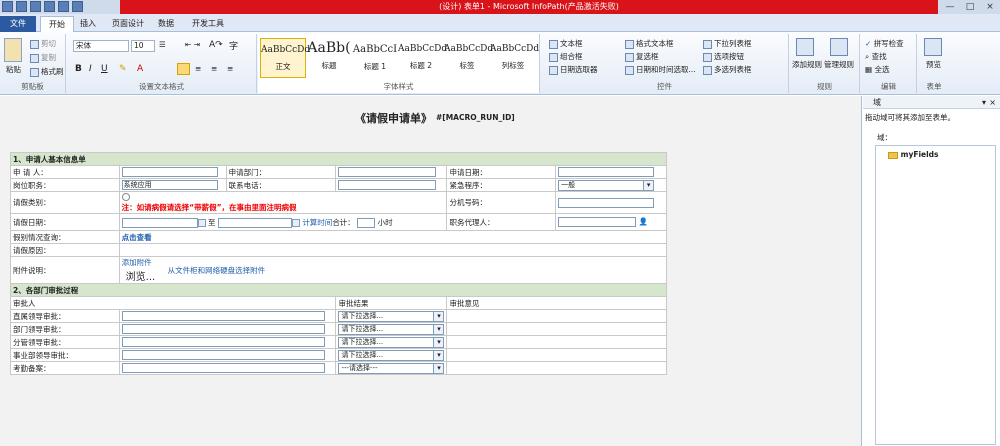  I want to click on tab-insert: 插入, so click(88, 24).